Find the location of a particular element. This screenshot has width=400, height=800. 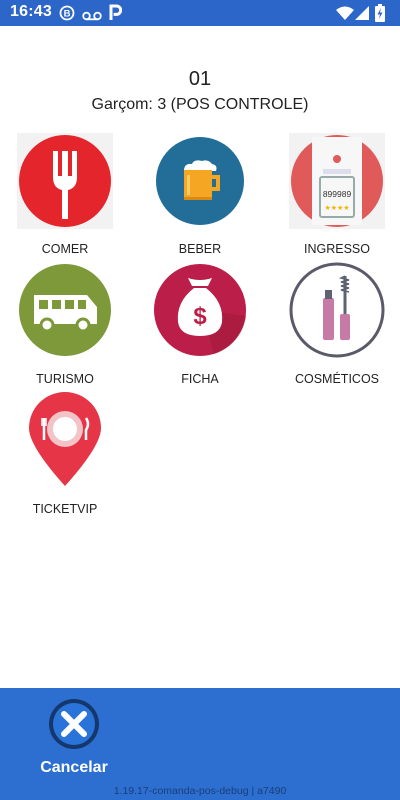

category-label: INGRESSO is located at coordinates (337, 249).